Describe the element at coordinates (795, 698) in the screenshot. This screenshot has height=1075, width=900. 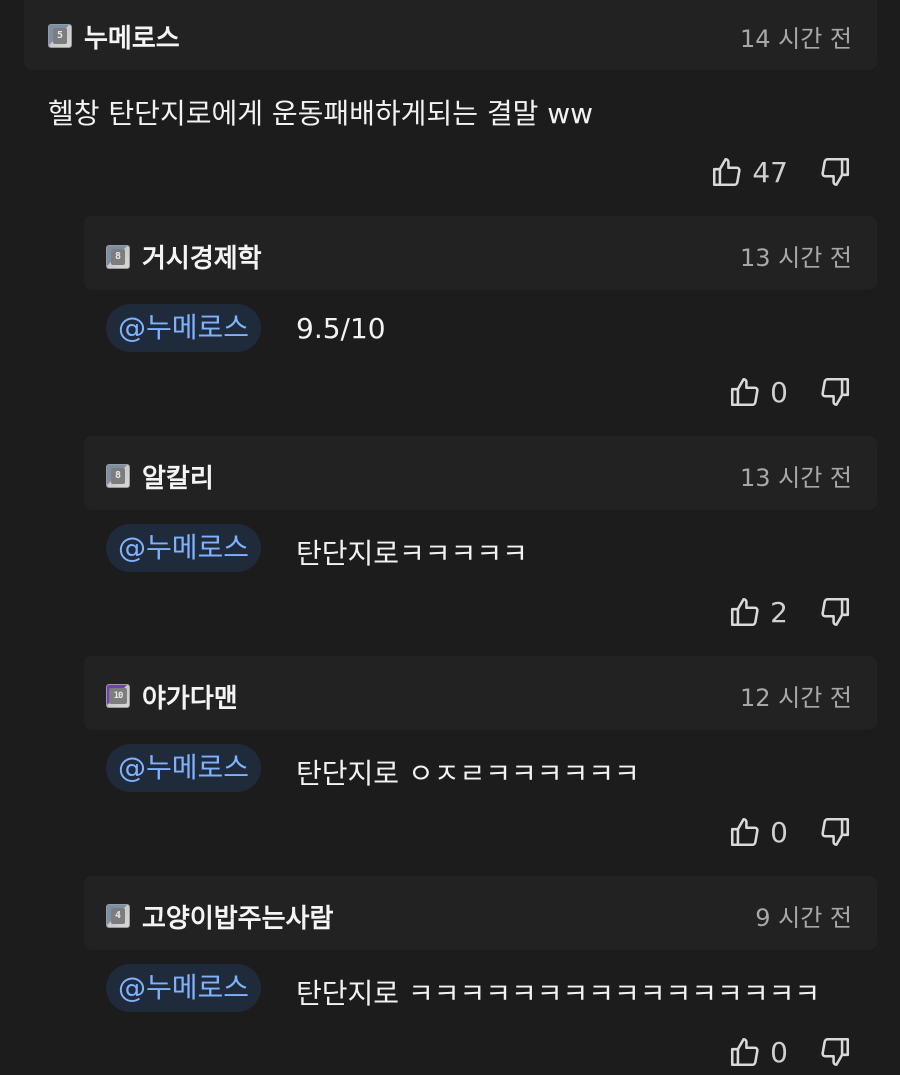
I see `timestamp: 12 시간 전` at that location.